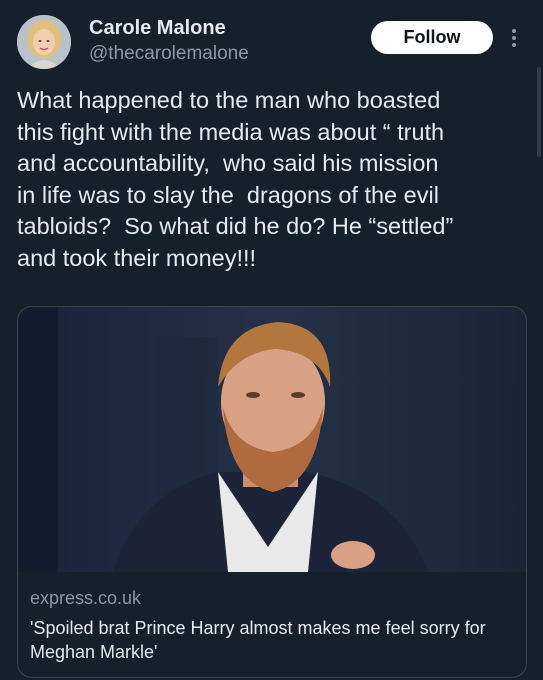  Describe the element at coordinates (271, 40) in the screenshot. I see `tweet-header: Carole Malone @thecarolemalone Follow` at that location.